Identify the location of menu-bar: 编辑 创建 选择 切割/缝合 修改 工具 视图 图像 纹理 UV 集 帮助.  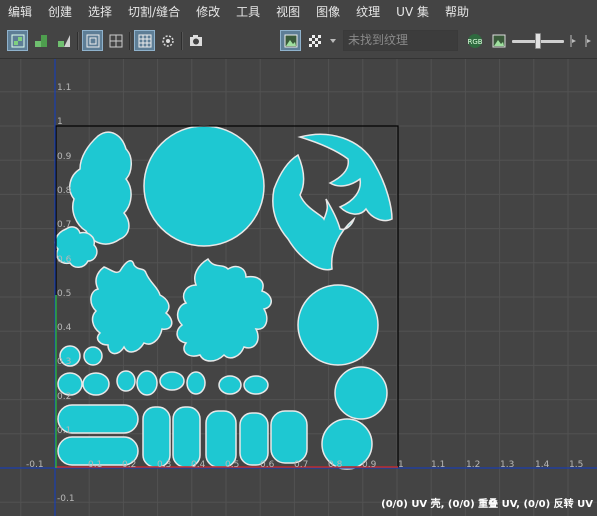
(298, 12).